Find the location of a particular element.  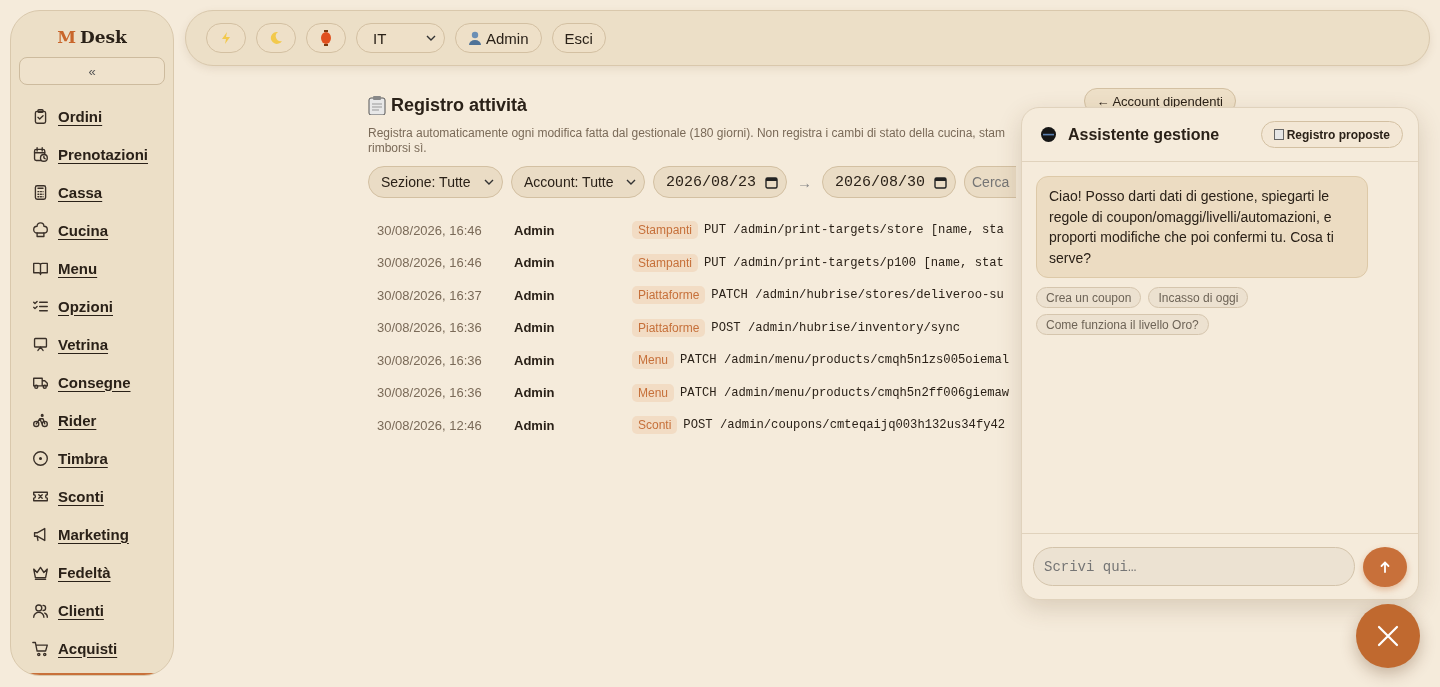

lantern-button is located at coordinates (326, 38).